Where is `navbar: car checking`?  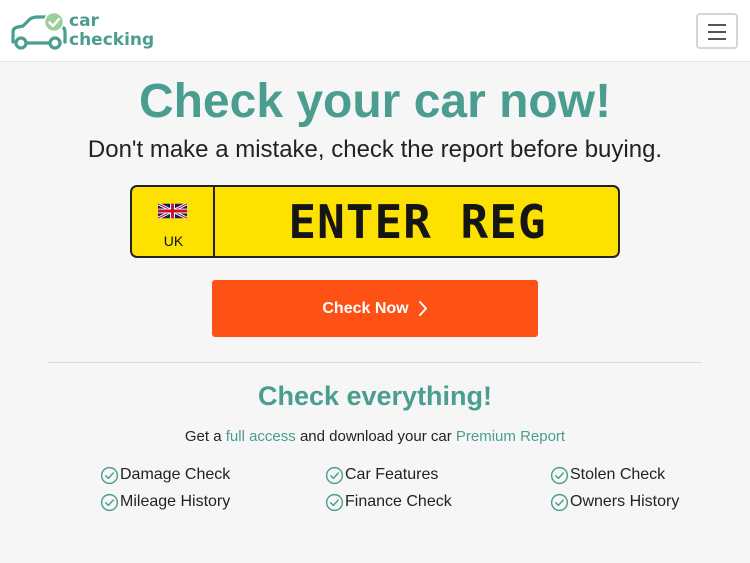
navbar: car checking is located at coordinates (375, 31).